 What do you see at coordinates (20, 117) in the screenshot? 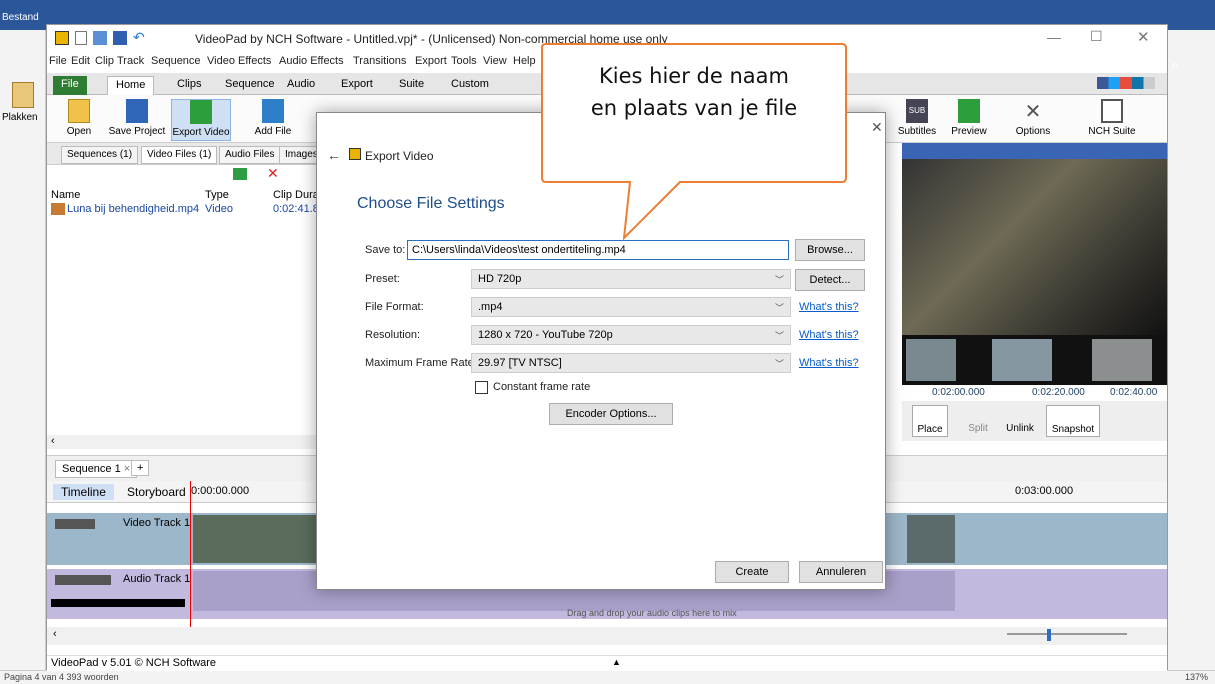
I see `word-paste-label: Plakken` at bounding box center [20, 117].